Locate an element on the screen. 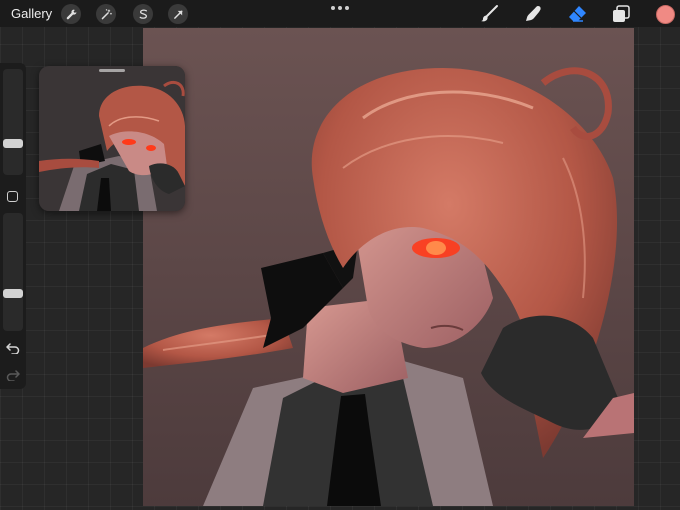 The height and width of the screenshot is (510, 680). brush-size-thumb is located at coordinates (13, 143).